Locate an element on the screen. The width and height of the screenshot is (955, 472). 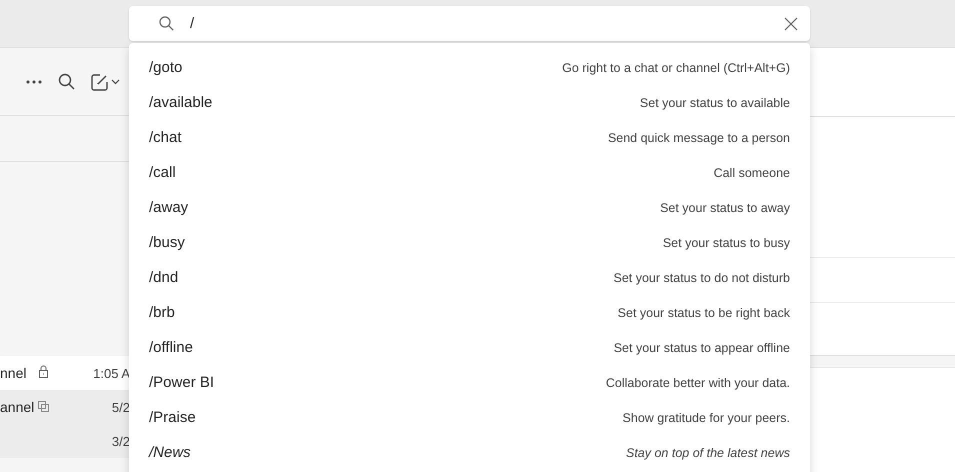
command-description: Stay on top of the latest news is located at coordinates (708, 453).